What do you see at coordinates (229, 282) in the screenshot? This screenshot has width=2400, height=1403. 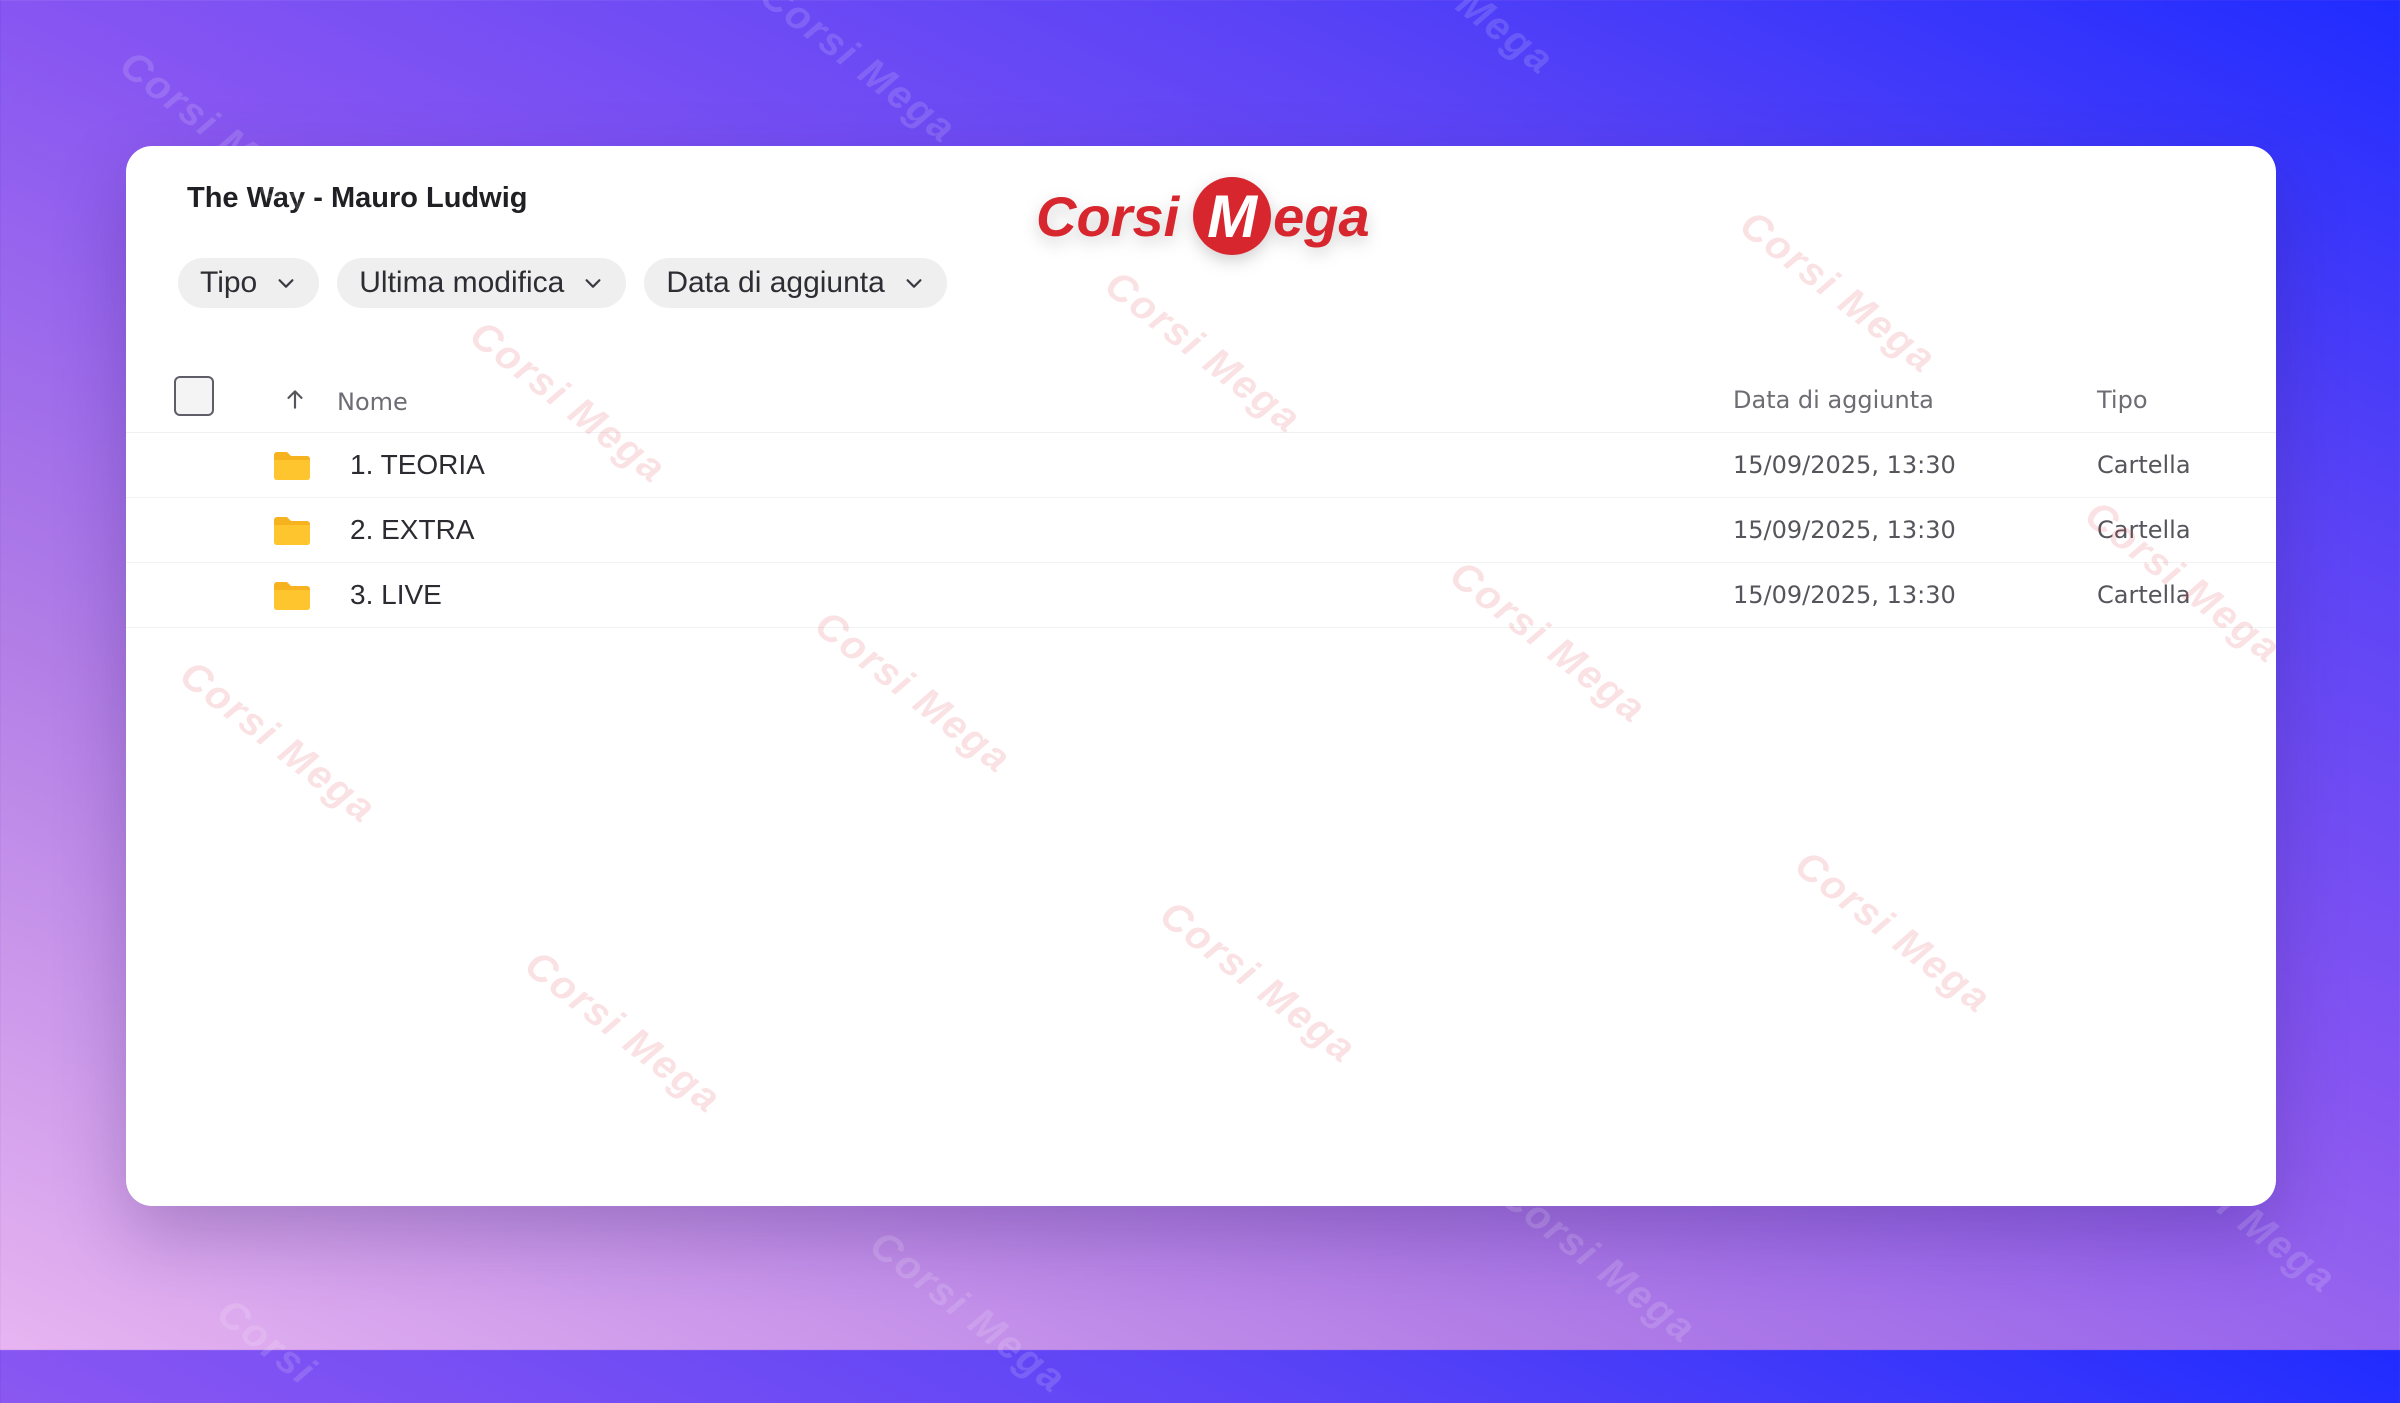 I see `filter-chip-label: Tipo` at bounding box center [229, 282].